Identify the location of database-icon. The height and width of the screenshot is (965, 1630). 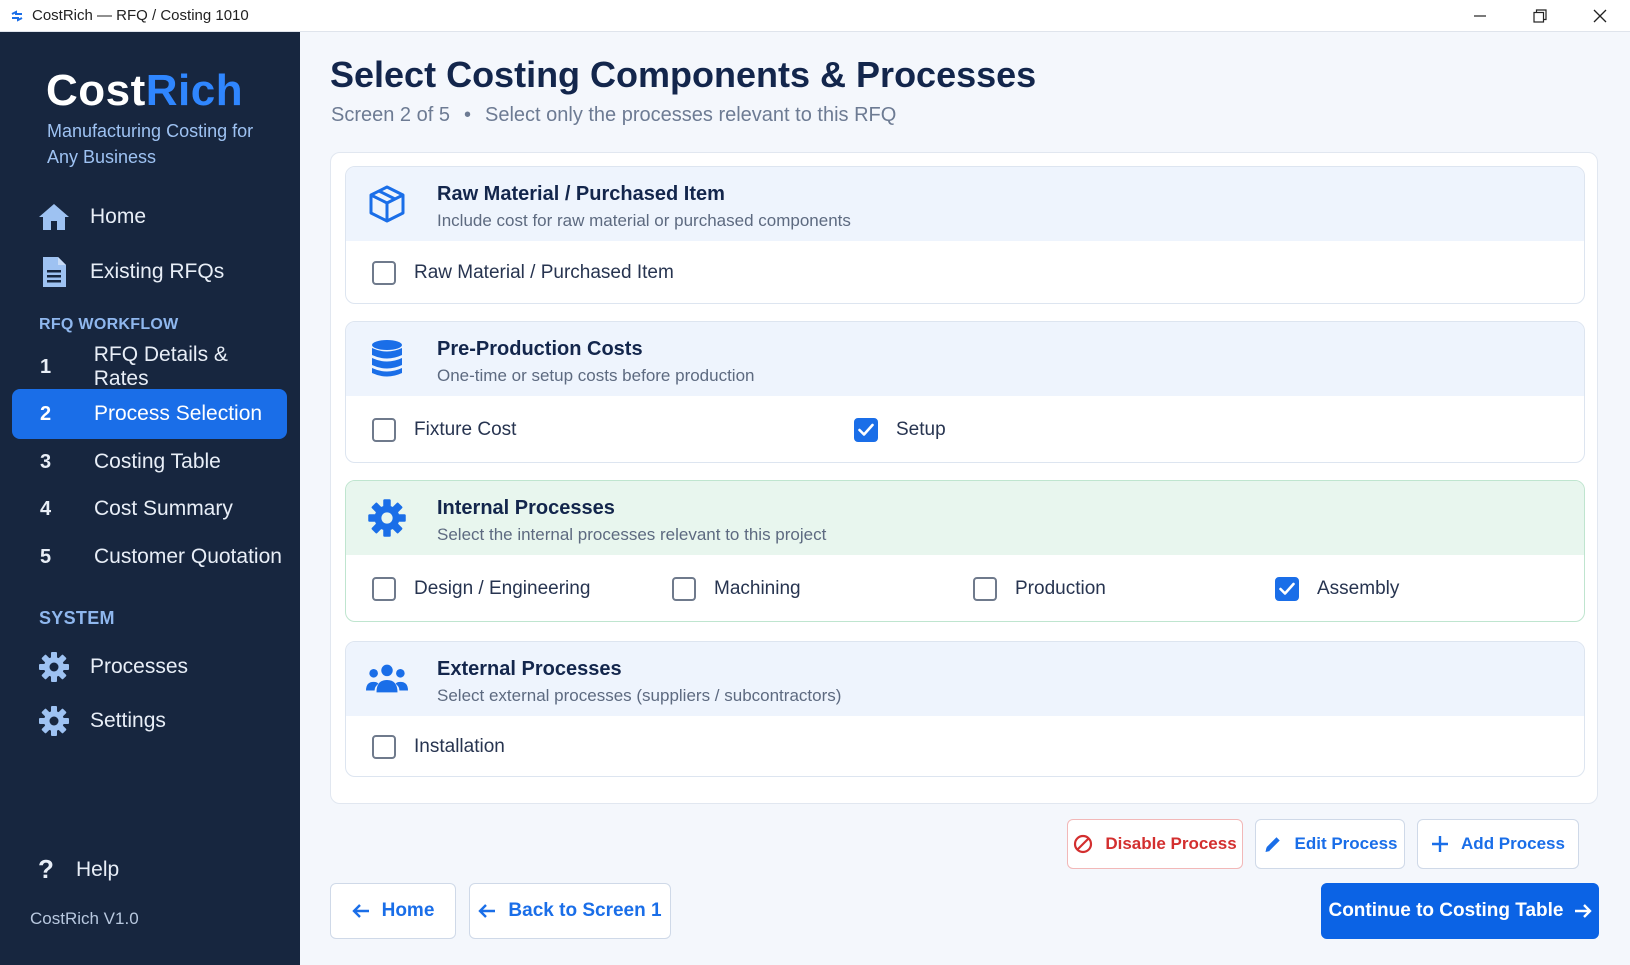
(387, 359).